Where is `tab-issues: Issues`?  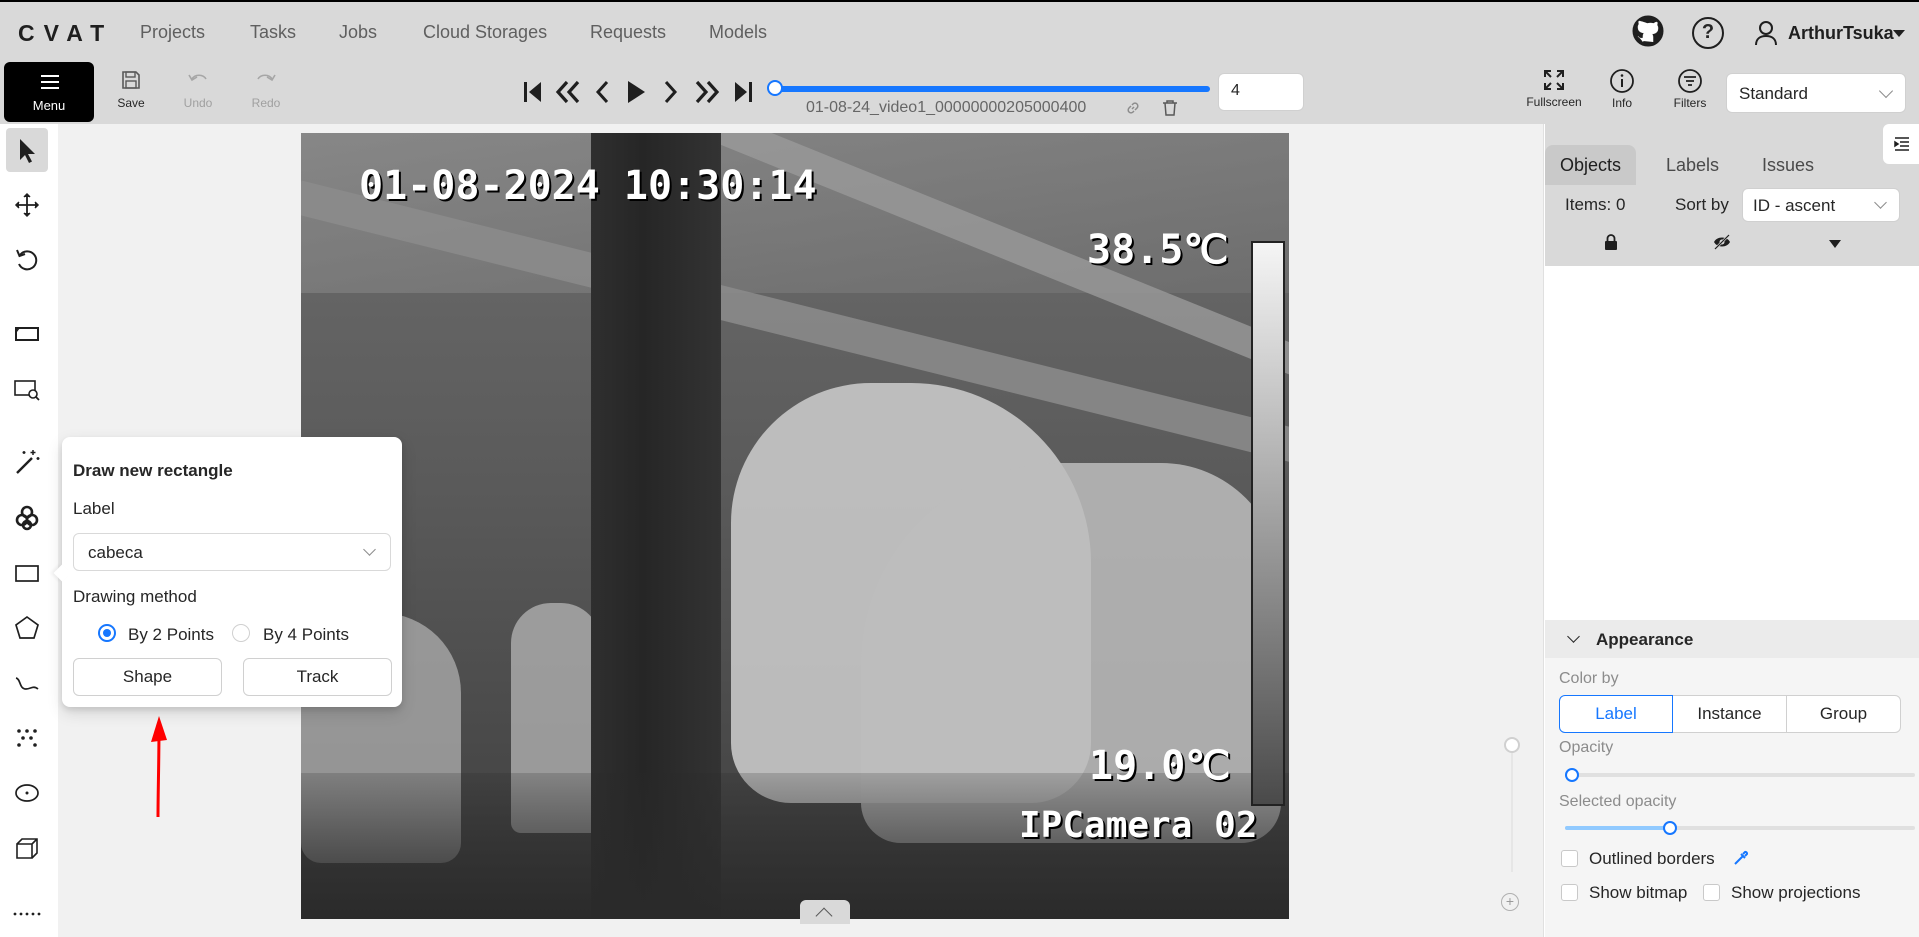 tab-issues: Issues is located at coordinates (1788, 165).